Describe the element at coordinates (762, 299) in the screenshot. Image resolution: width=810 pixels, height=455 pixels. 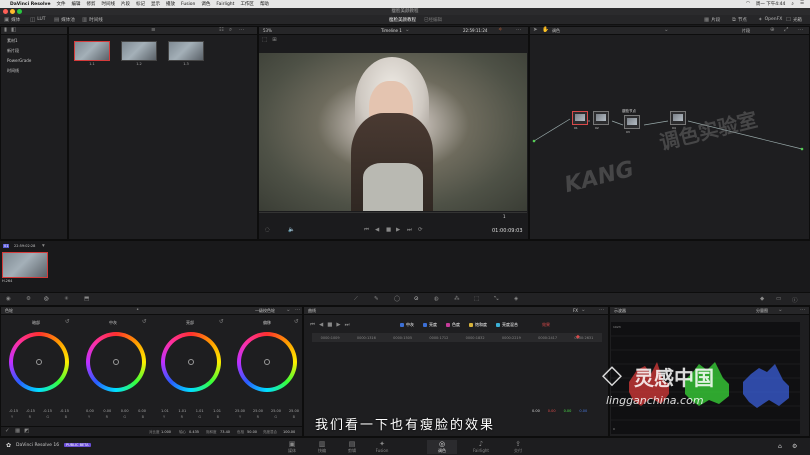
I see `keyframes-icon: ◆` at that location.